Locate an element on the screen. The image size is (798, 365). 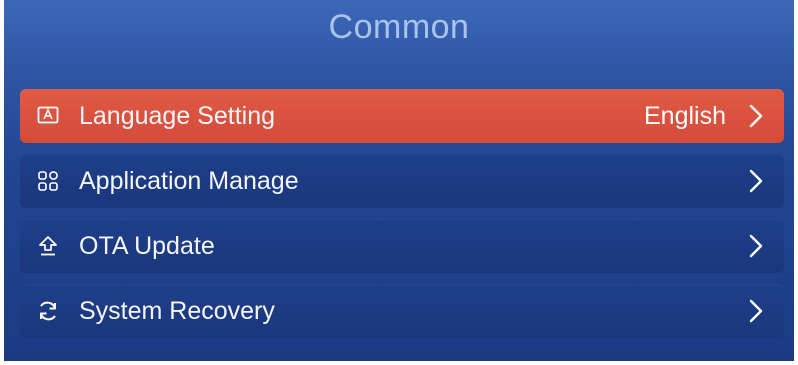
page-title: Common is located at coordinates (399, 27).